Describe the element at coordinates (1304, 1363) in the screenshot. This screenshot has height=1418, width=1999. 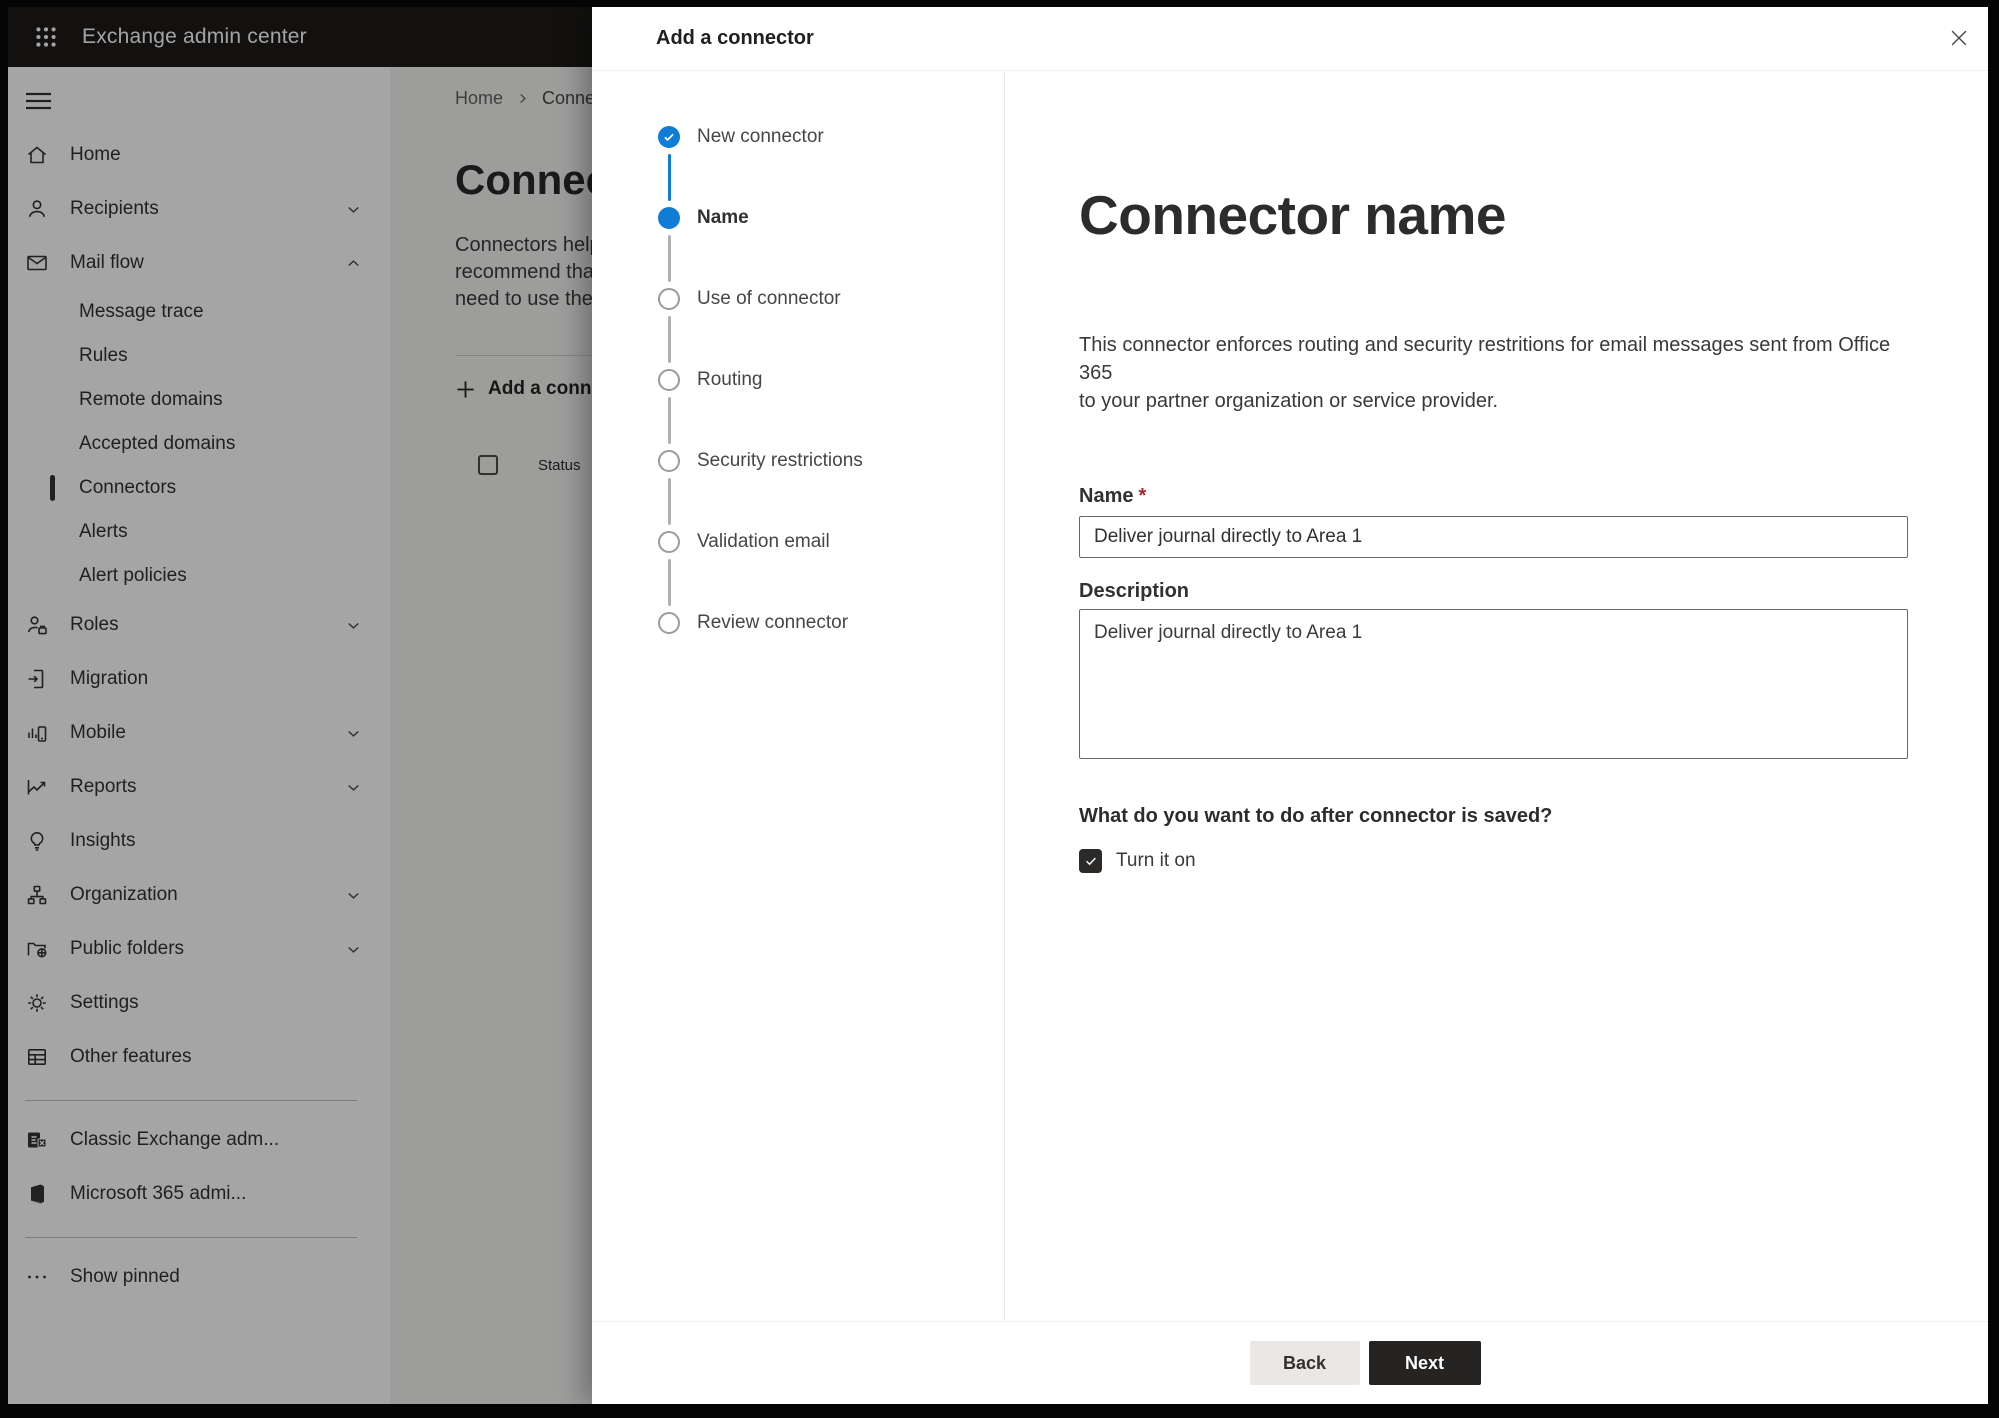
I see `back-button: Back` at that location.